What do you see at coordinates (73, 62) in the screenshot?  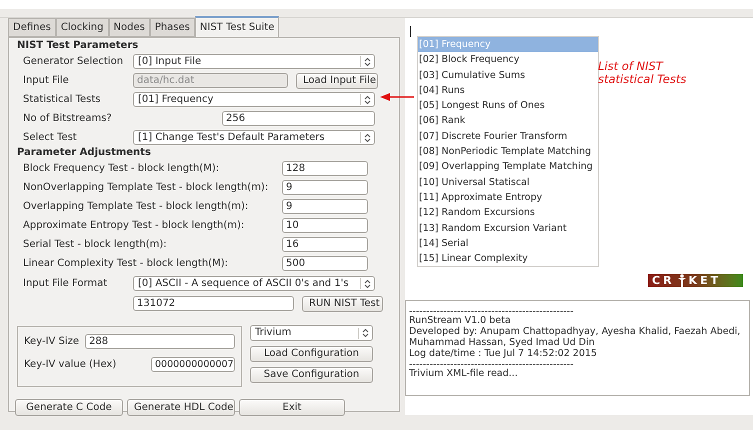 I see `field-label: Generator Selection` at bounding box center [73, 62].